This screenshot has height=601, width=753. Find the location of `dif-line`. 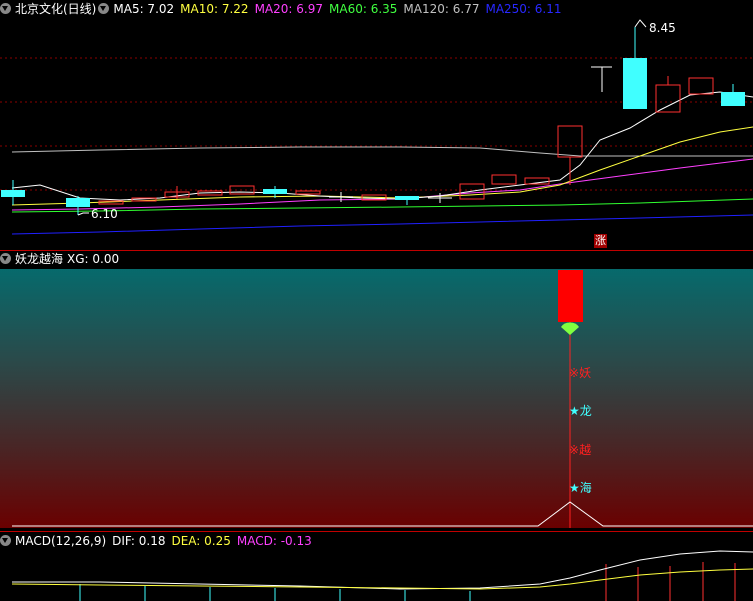

dif-line is located at coordinates (382, 570).